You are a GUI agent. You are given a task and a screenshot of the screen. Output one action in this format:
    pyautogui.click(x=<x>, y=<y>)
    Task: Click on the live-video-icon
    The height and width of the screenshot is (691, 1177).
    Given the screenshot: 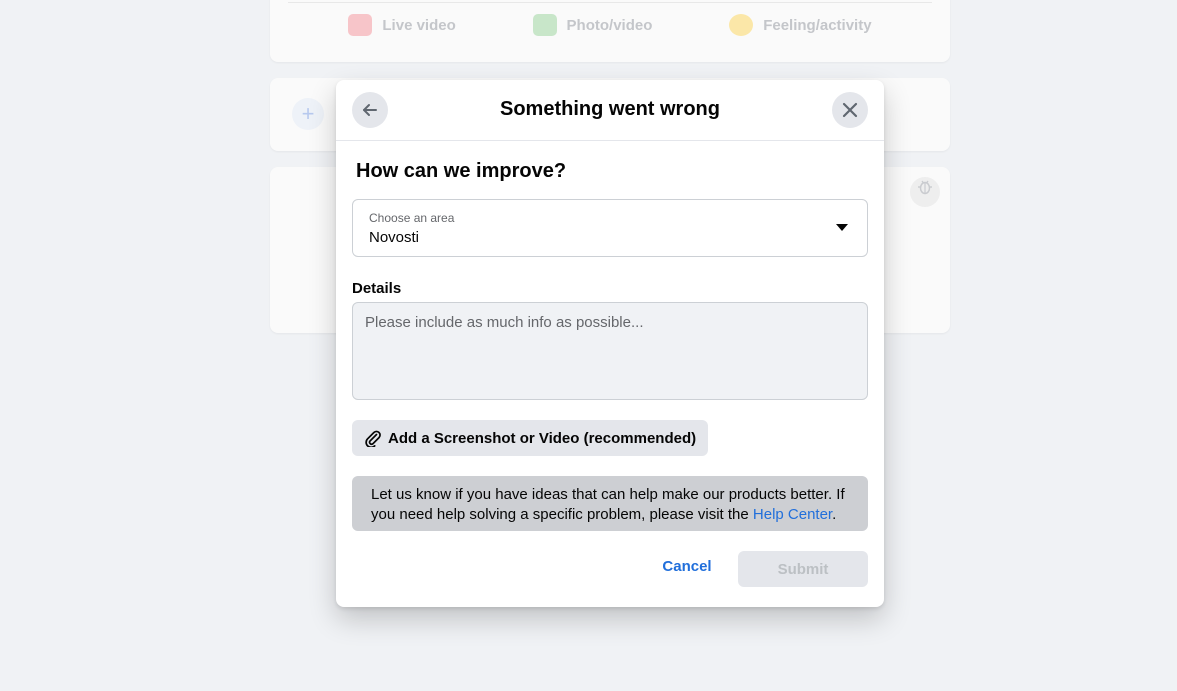 What is the action you would take?
    pyautogui.click(x=360, y=25)
    